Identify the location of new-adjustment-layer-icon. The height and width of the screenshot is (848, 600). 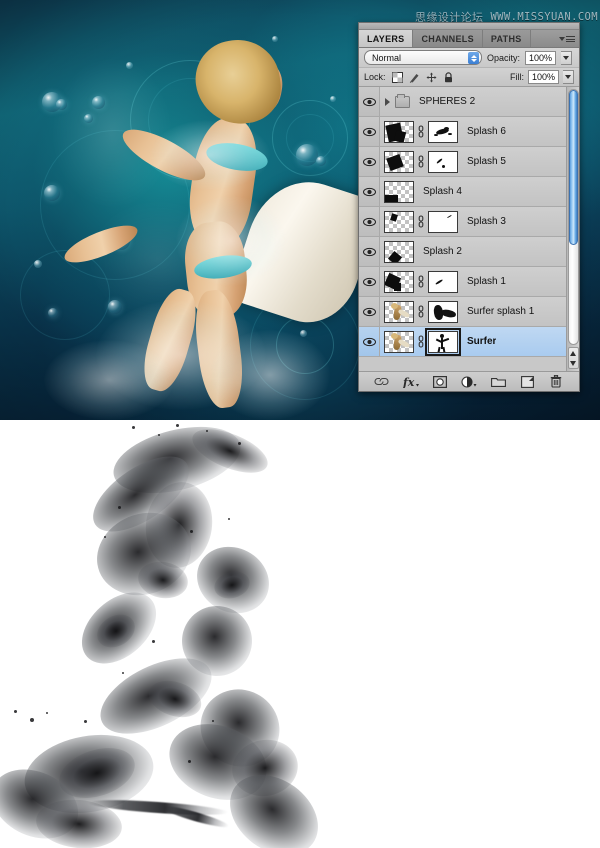
(468, 381).